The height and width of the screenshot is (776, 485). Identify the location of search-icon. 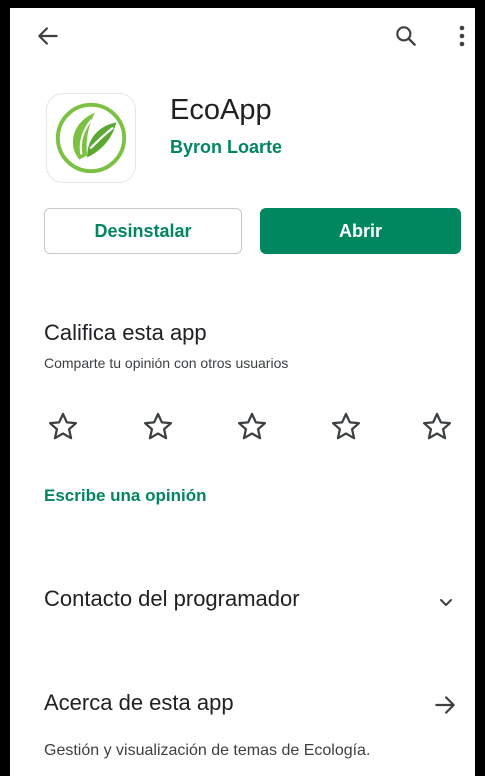
(406, 36).